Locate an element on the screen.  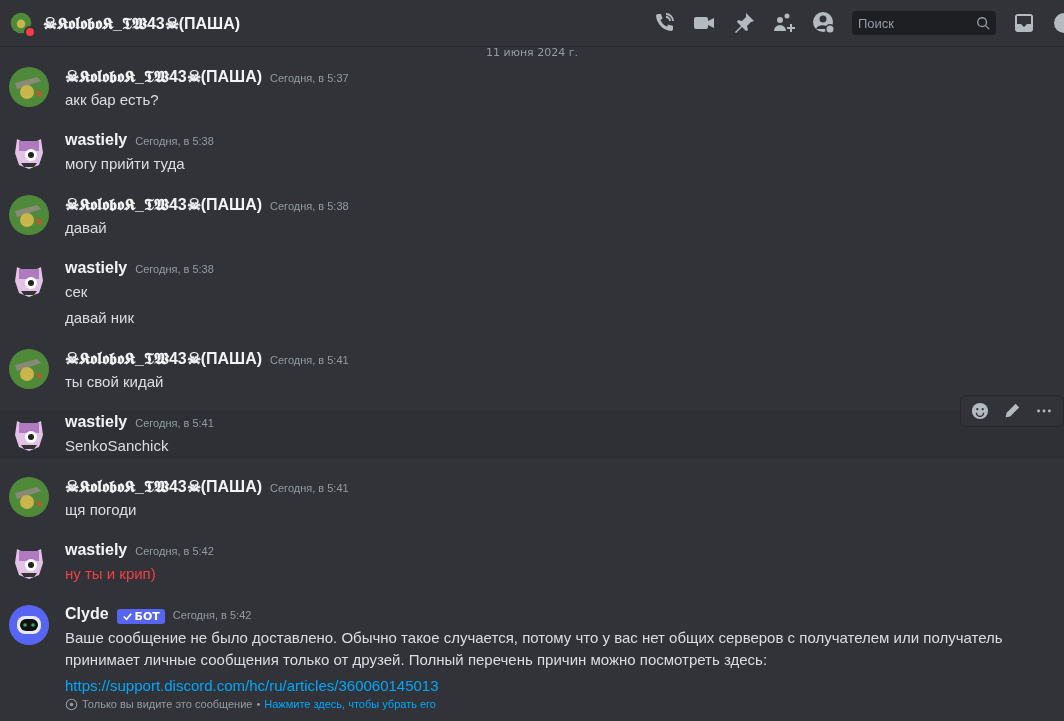
message-text: щя погоди is located at coordinates (101, 510).